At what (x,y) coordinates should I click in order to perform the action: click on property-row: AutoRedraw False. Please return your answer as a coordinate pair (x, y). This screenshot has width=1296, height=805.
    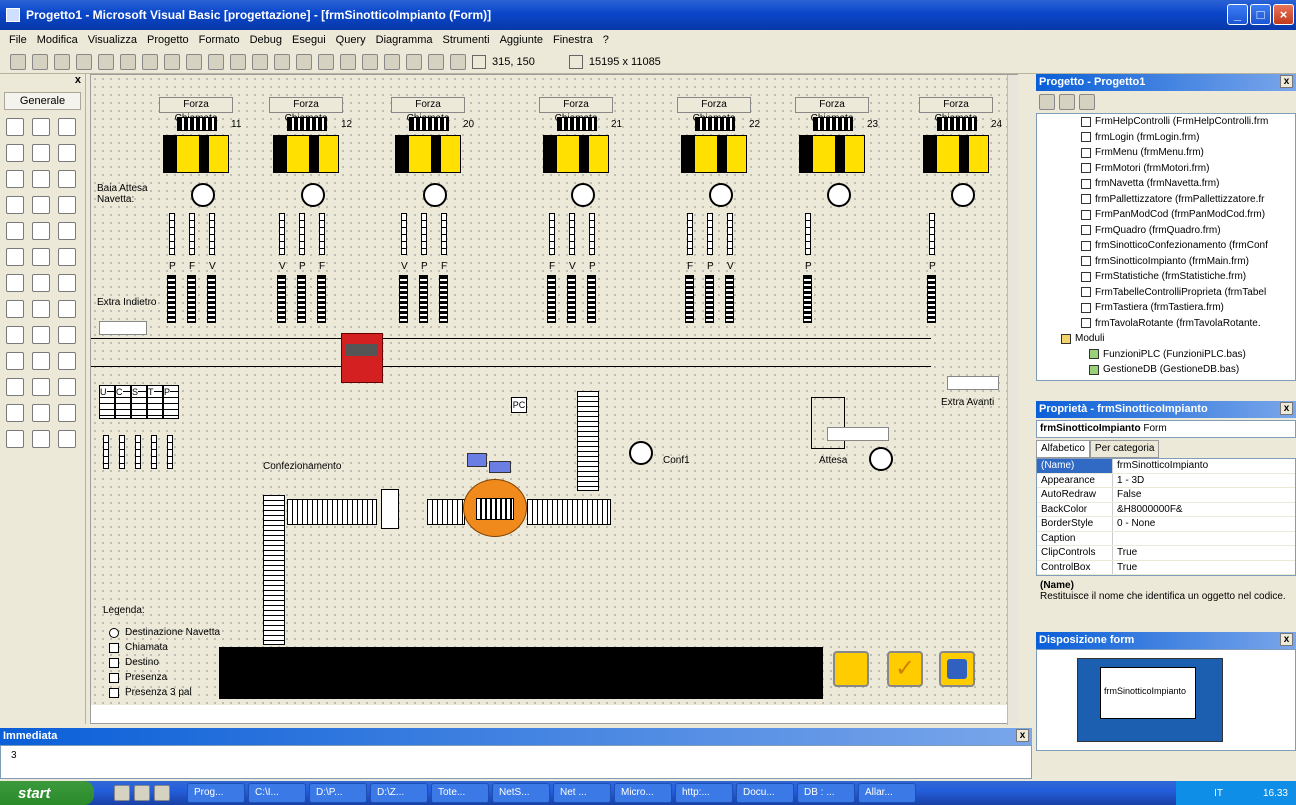
    Looking at the image, I should click on (1166, 495).